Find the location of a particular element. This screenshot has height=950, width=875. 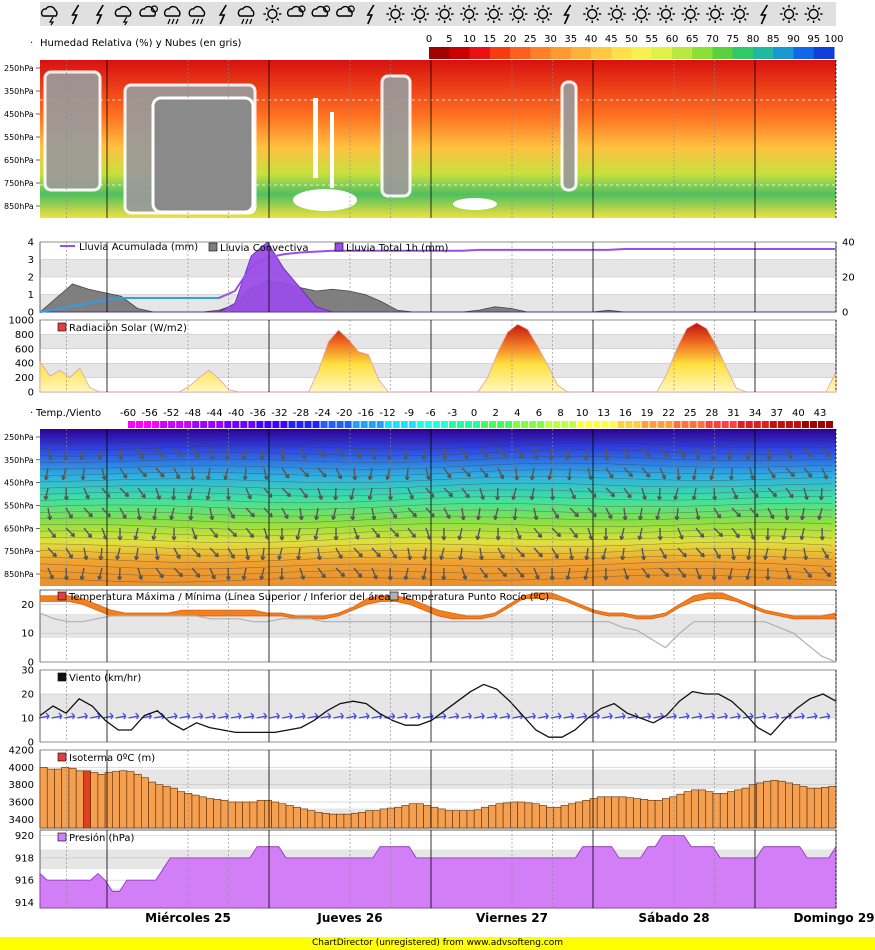

colorbar-label: 55 is located at coordinates (651, 39).